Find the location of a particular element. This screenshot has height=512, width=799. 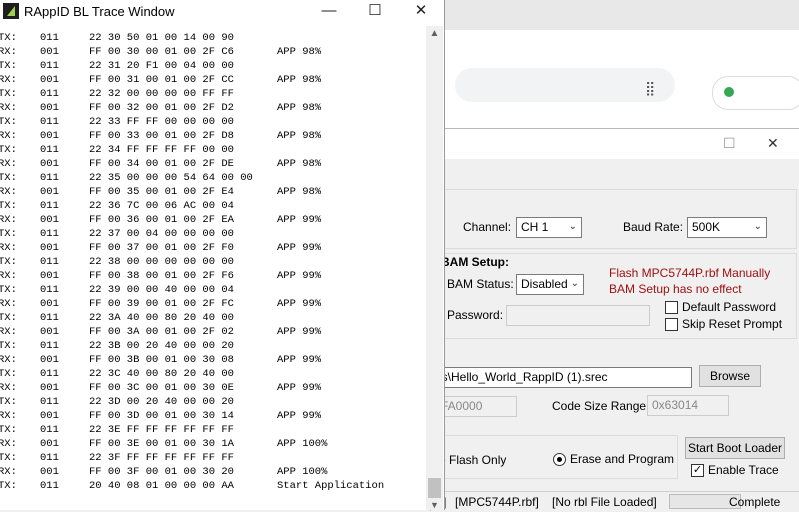

log-bytes: 22 32 00 00 00 00 FF FF is located at coordinates (161, 94).